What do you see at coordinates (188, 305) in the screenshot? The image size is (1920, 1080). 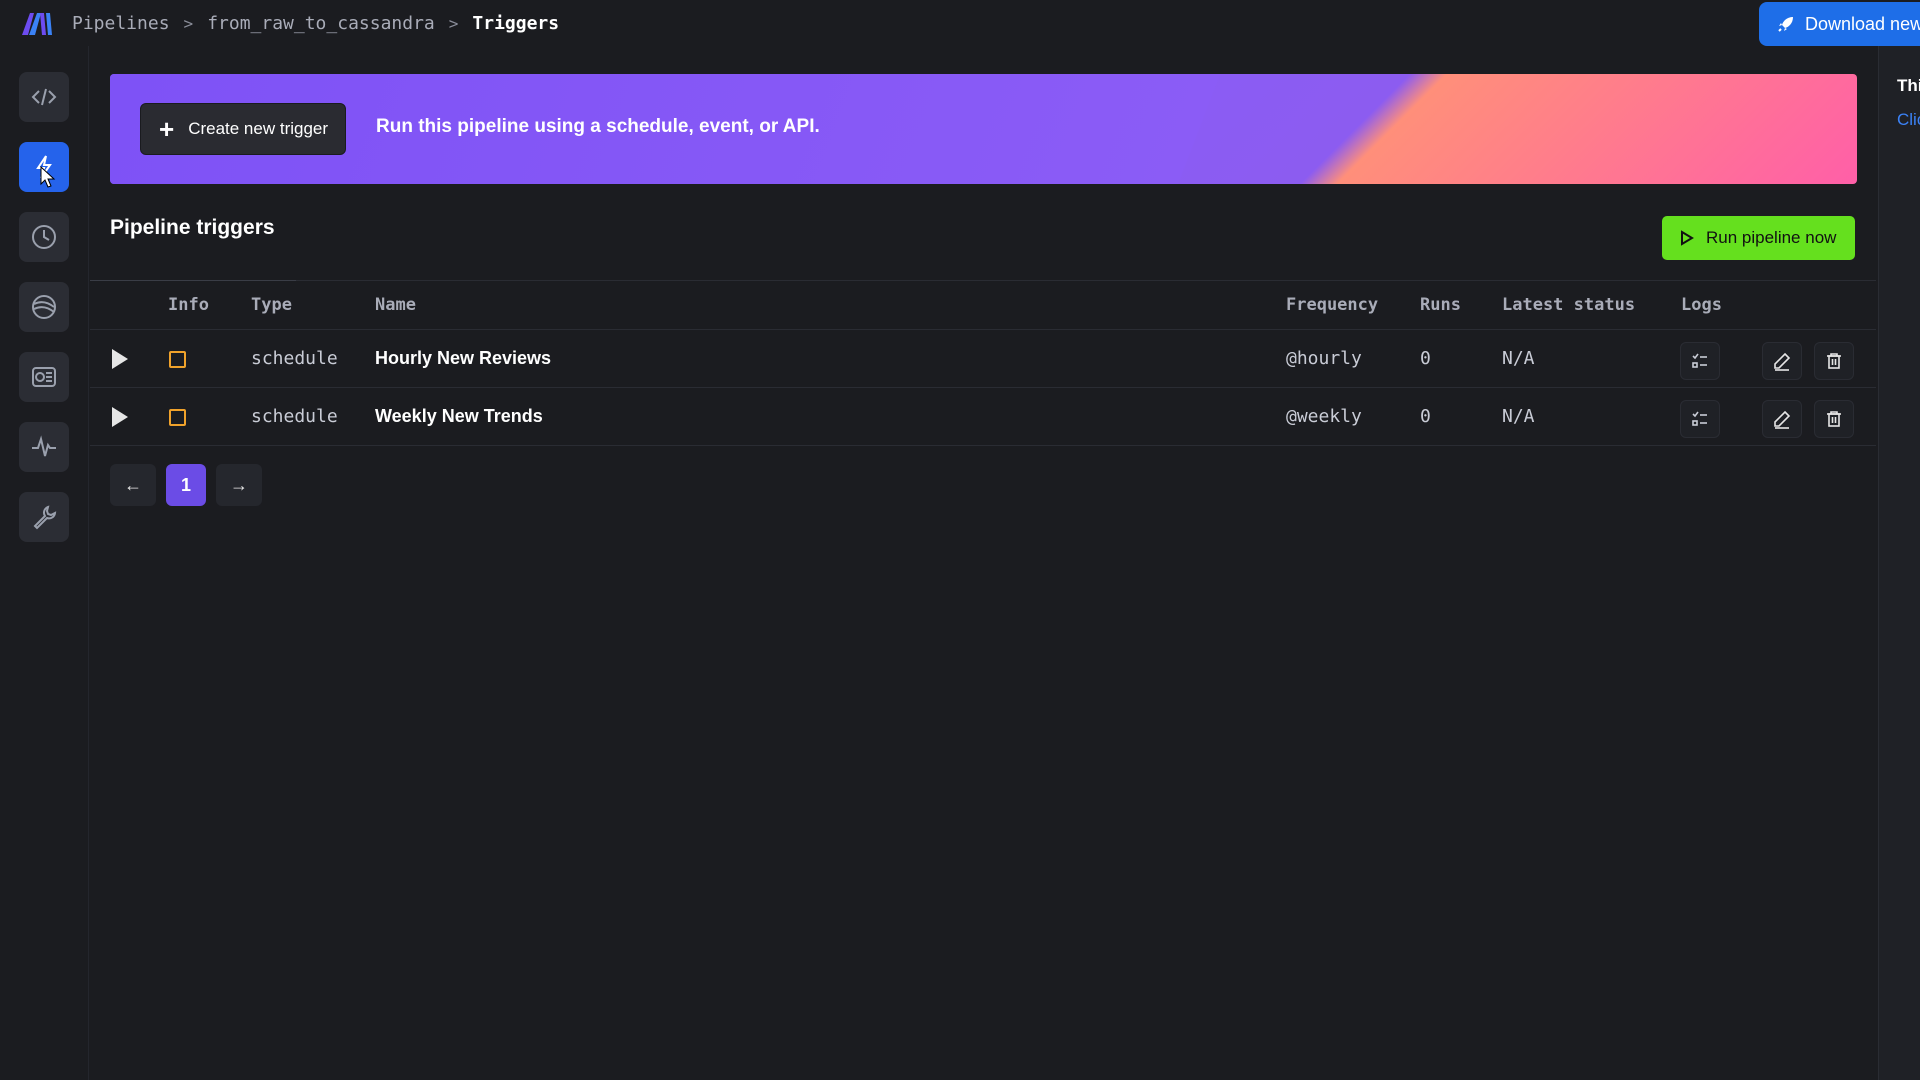 I see `header-info: Info` at bounding box center [188, 305].